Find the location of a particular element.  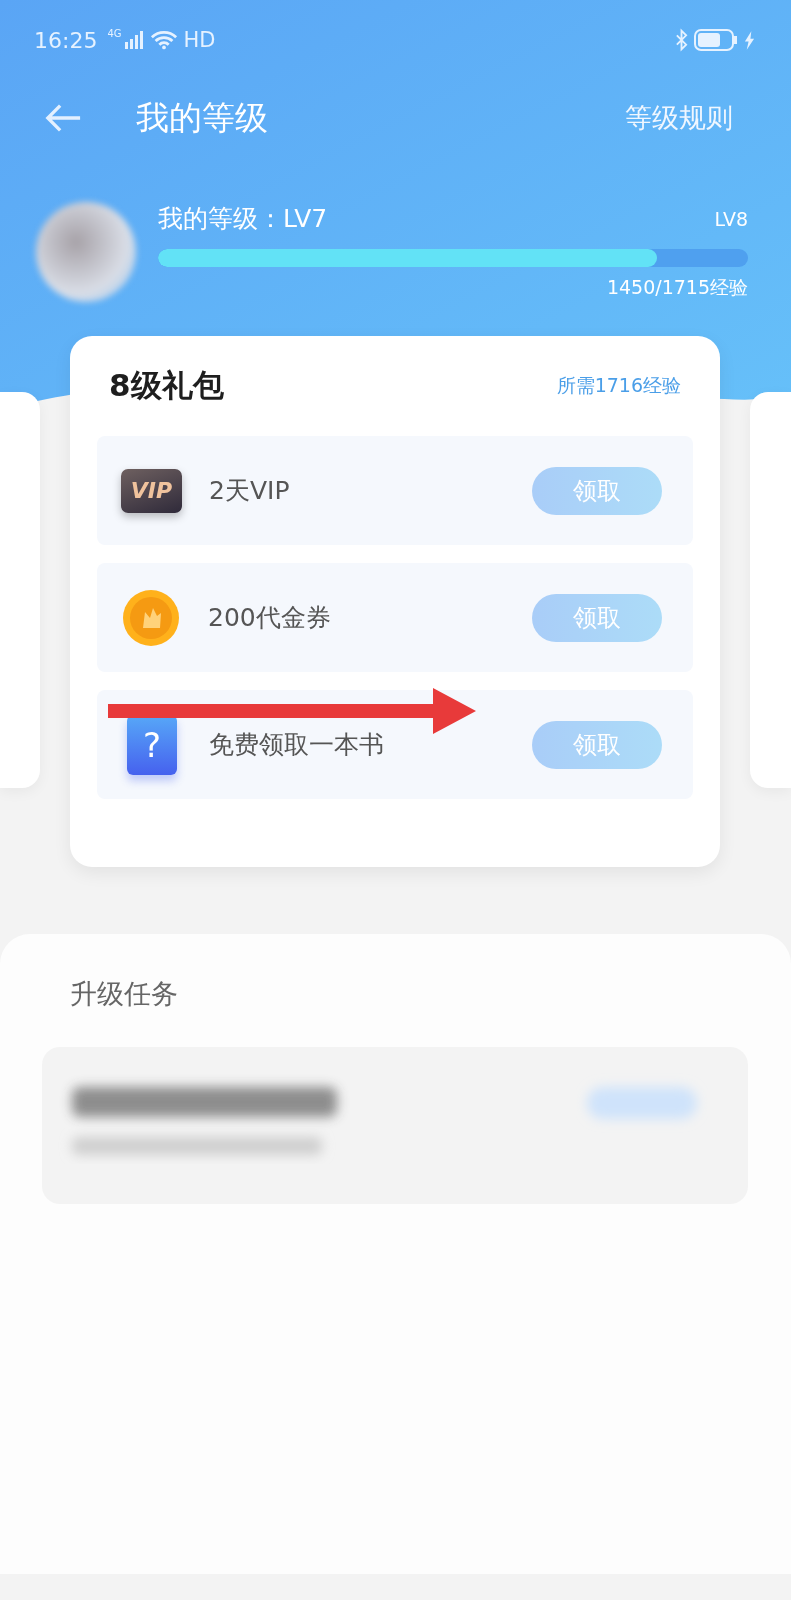

tasks-title: 升级任务 is located at coordinates (124, 994).